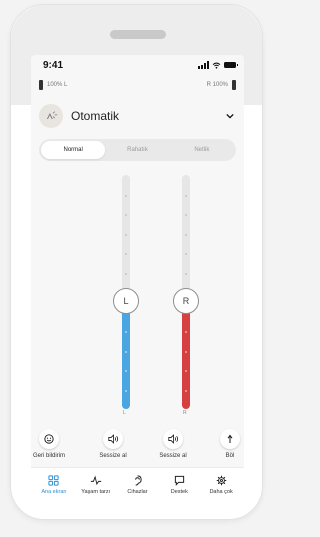 Image resolution: width=320 pixels, height=537 pixels. I want to click on program-name: Otomatik, so click(95, 116).